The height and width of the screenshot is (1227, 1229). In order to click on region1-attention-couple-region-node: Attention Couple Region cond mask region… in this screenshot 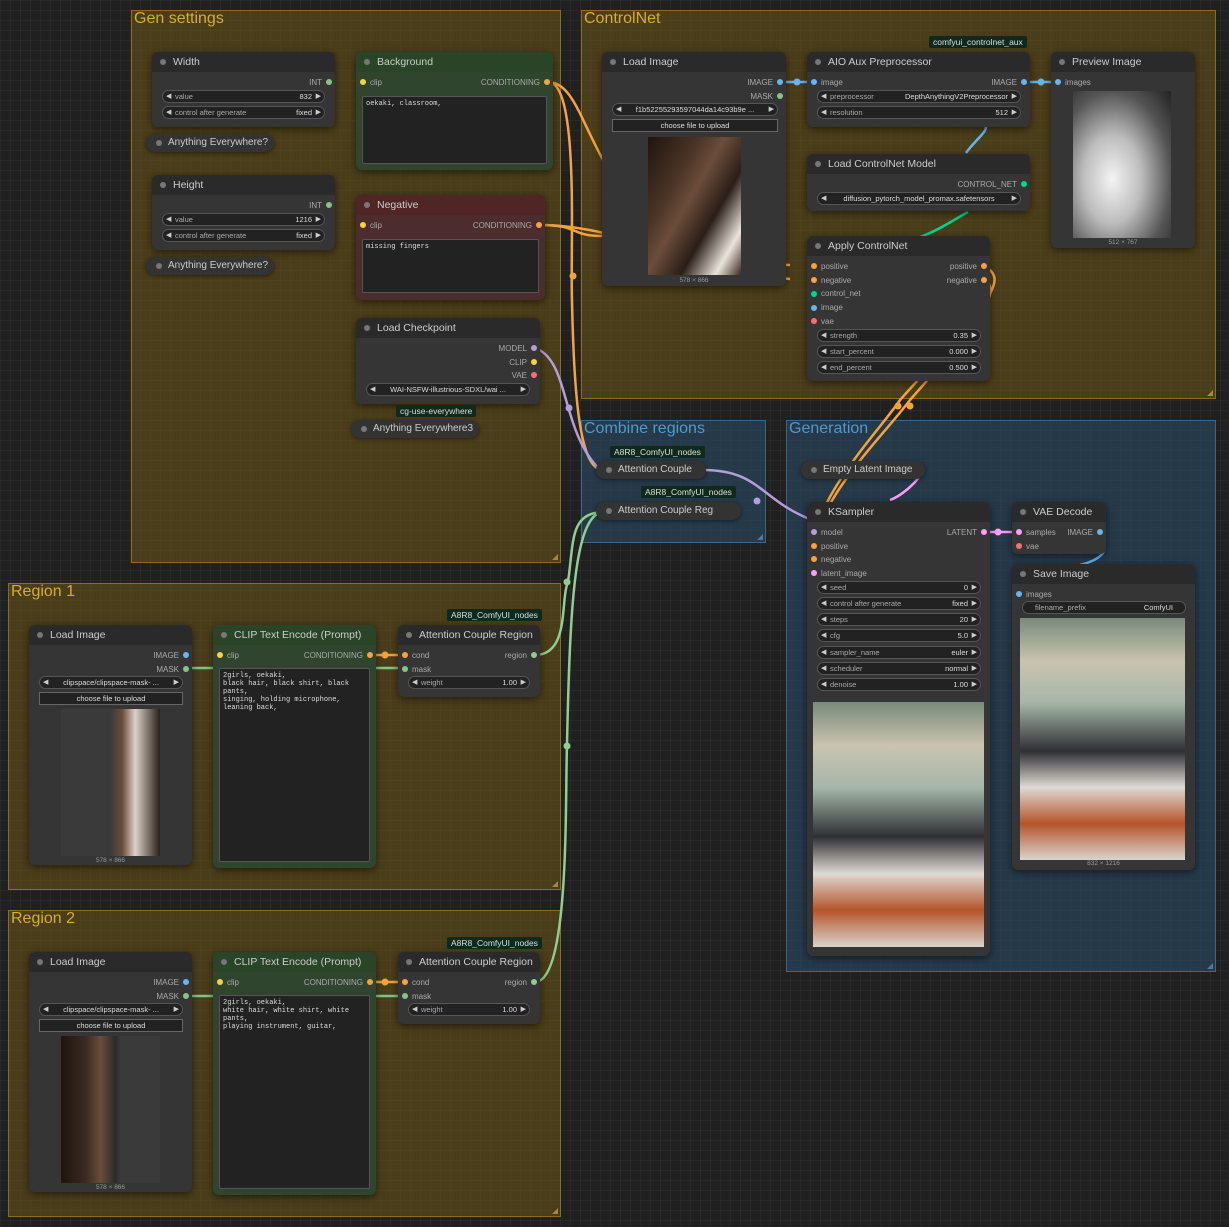, I will do `click(469, 661)`.